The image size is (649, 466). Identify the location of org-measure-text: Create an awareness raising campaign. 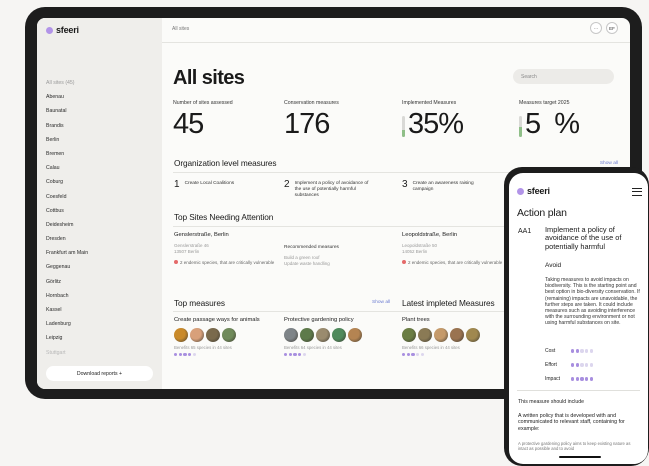
(443, 186).